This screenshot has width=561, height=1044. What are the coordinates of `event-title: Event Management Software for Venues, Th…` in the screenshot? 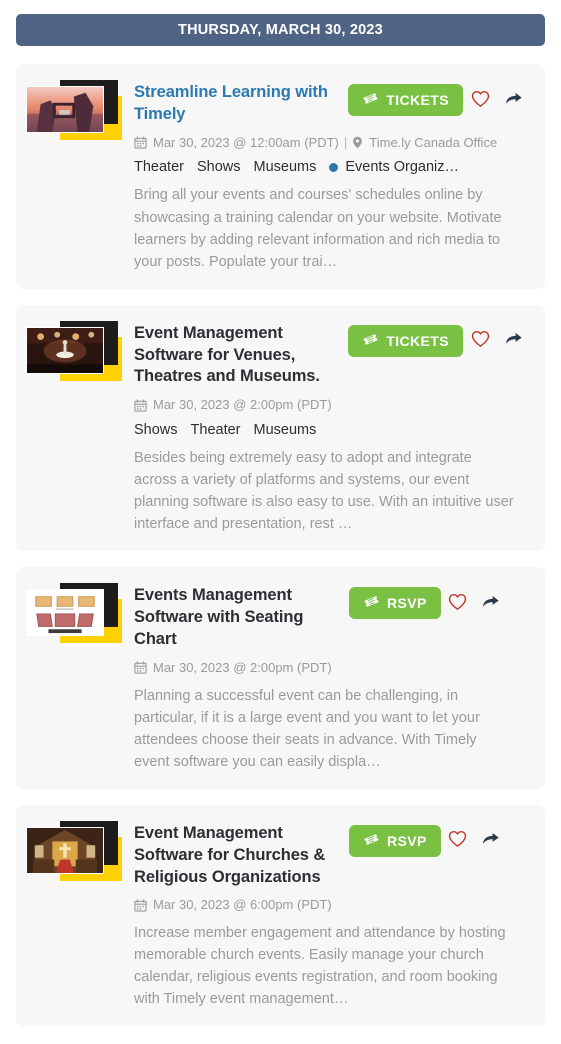 It's located at (236, 355).